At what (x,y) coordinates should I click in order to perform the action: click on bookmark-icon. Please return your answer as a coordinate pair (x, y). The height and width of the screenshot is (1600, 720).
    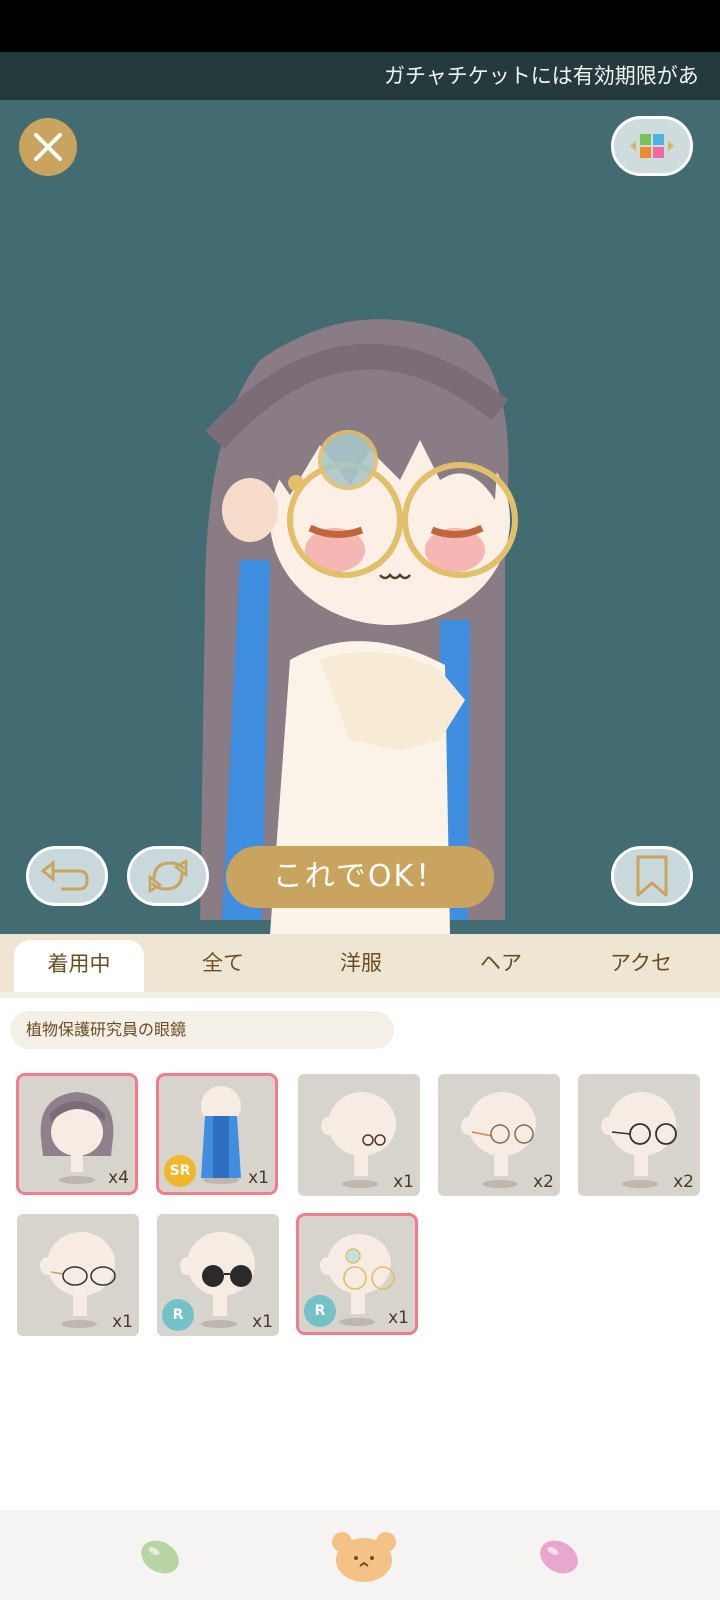
    Looking at the image, I should click on (652, 876).